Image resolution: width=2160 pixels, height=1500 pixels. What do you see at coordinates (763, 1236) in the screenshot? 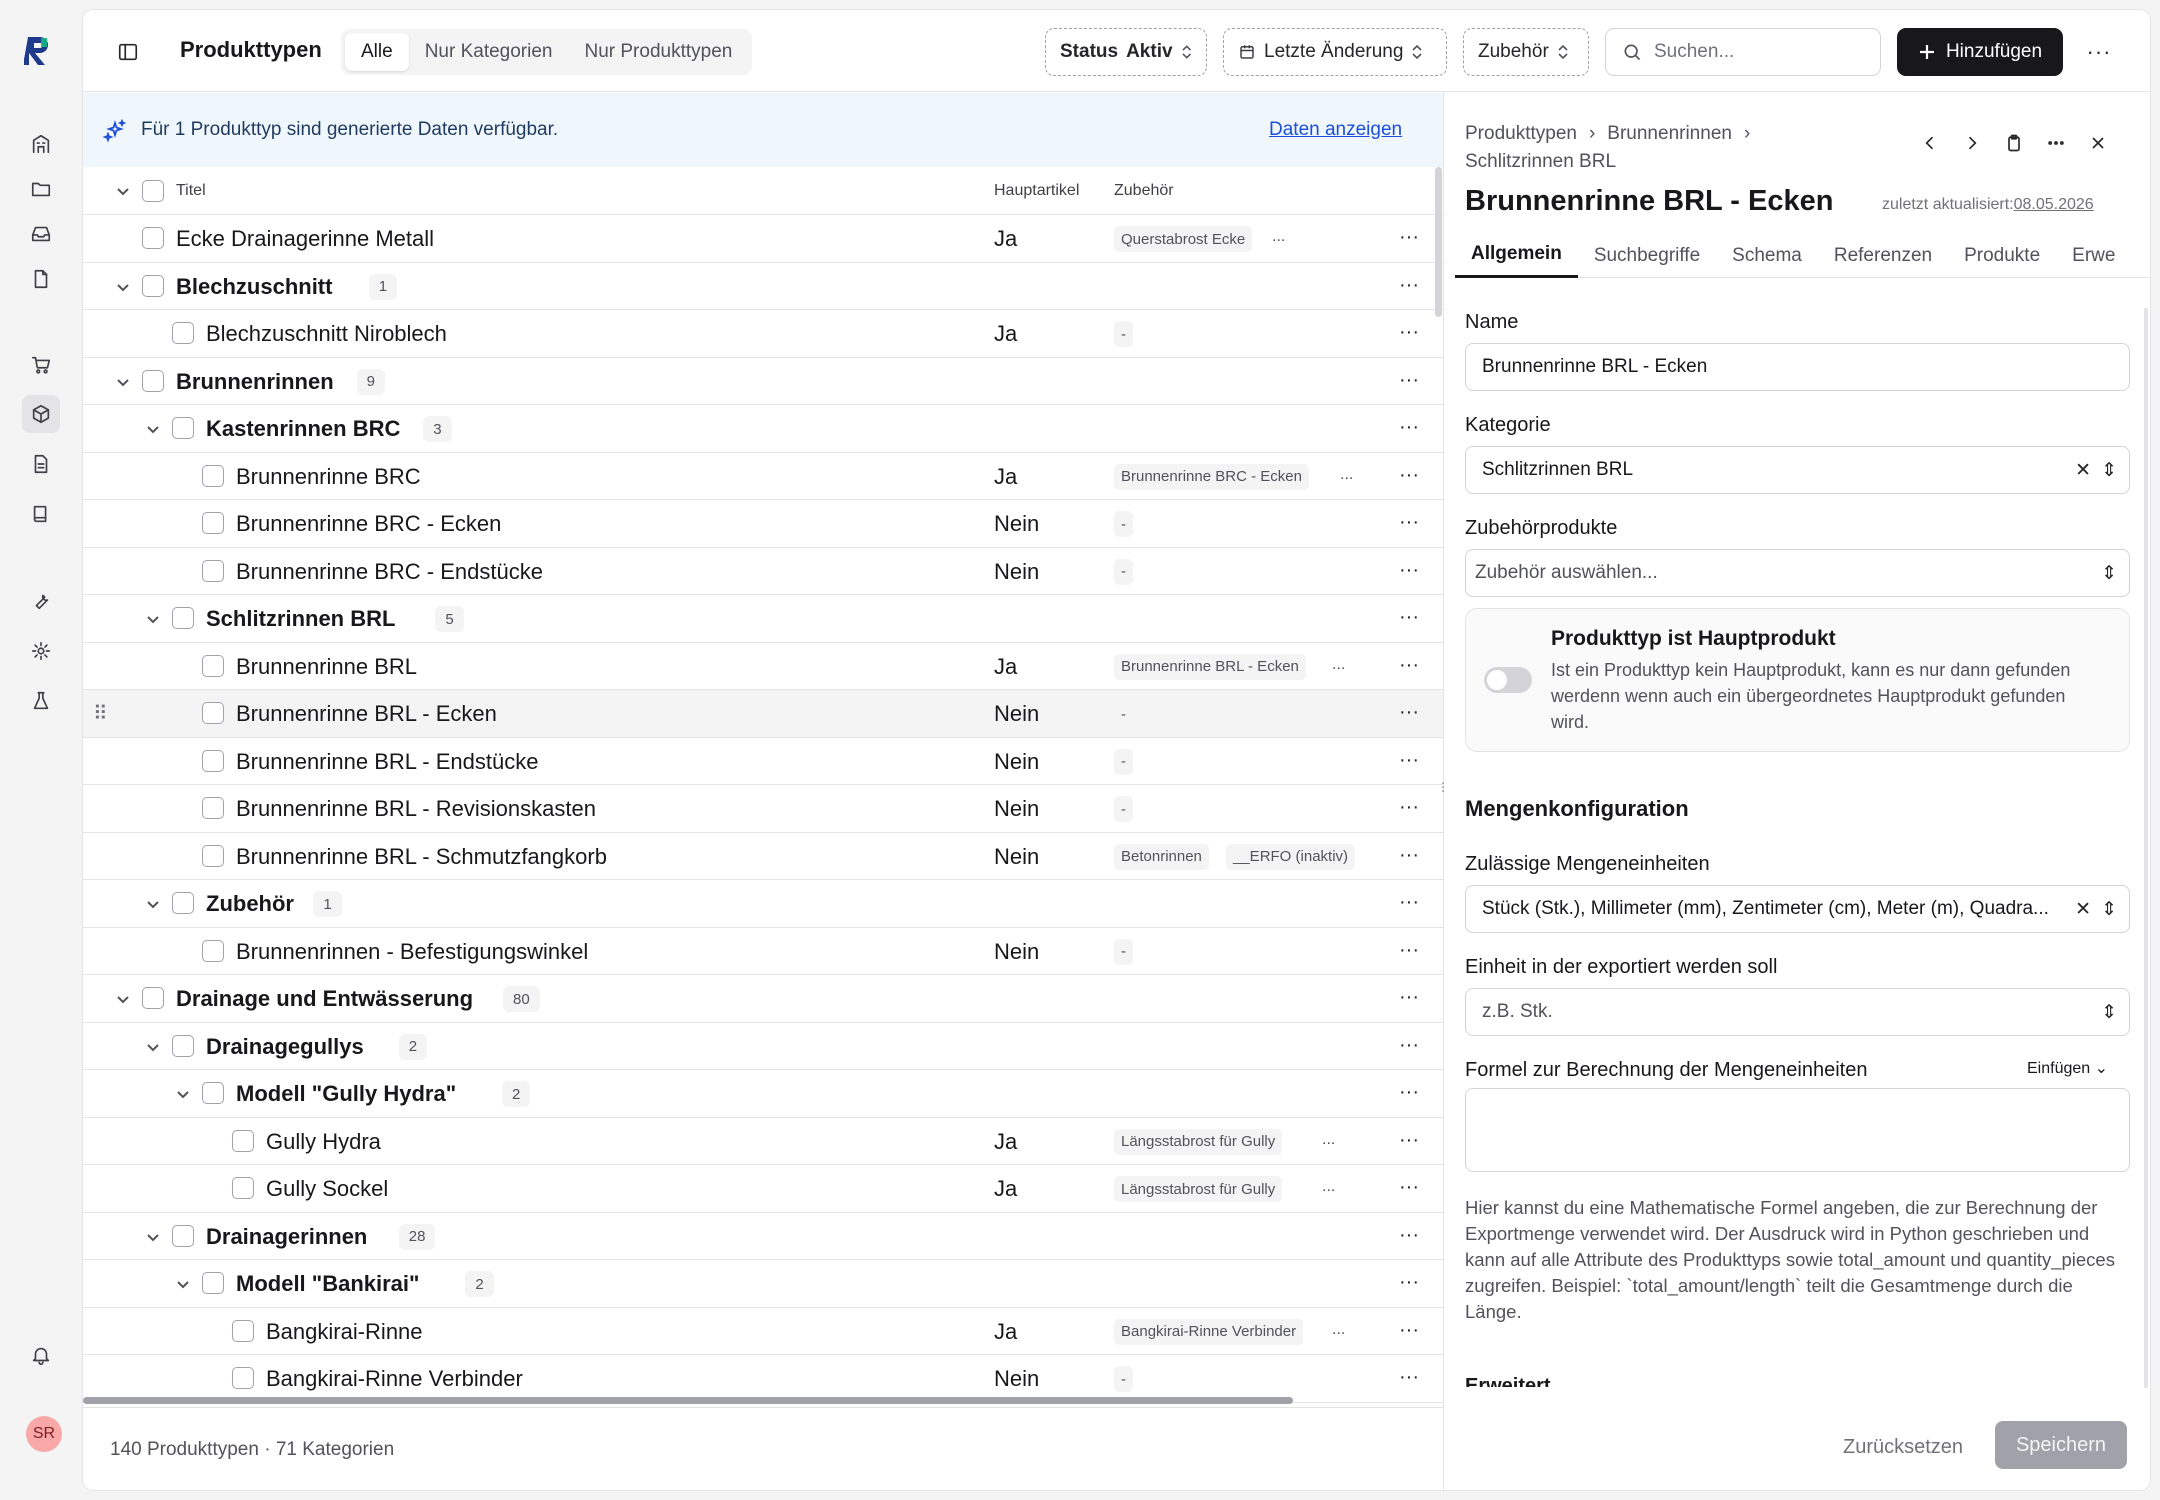
I see `table-row: Drainagerinnen 28 ···` at bounding box center [763, 1236].